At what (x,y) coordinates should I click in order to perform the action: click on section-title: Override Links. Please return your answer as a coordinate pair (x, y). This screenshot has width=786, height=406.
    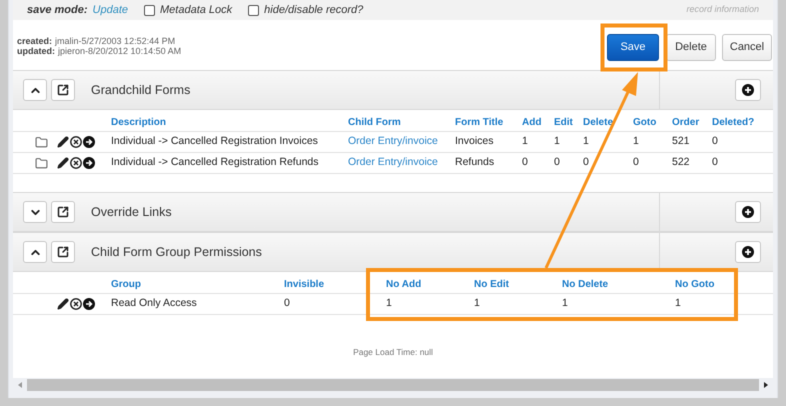
    Looking at the image, I should click on (131, 212).